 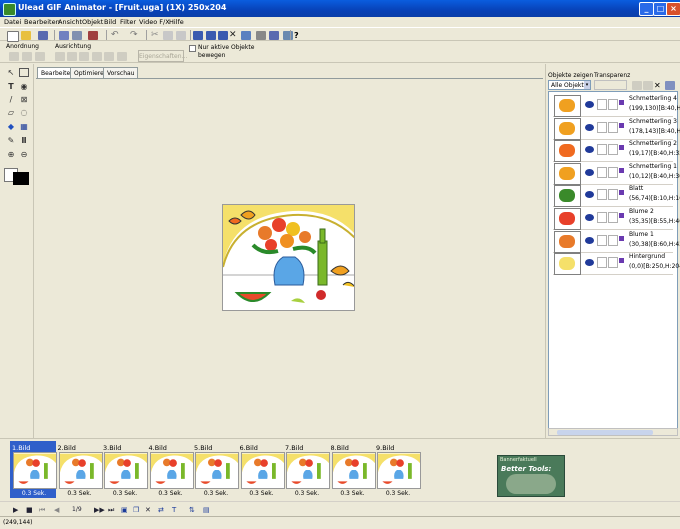 I want to click on frame-properties-icon, so click(x=246, y=35).